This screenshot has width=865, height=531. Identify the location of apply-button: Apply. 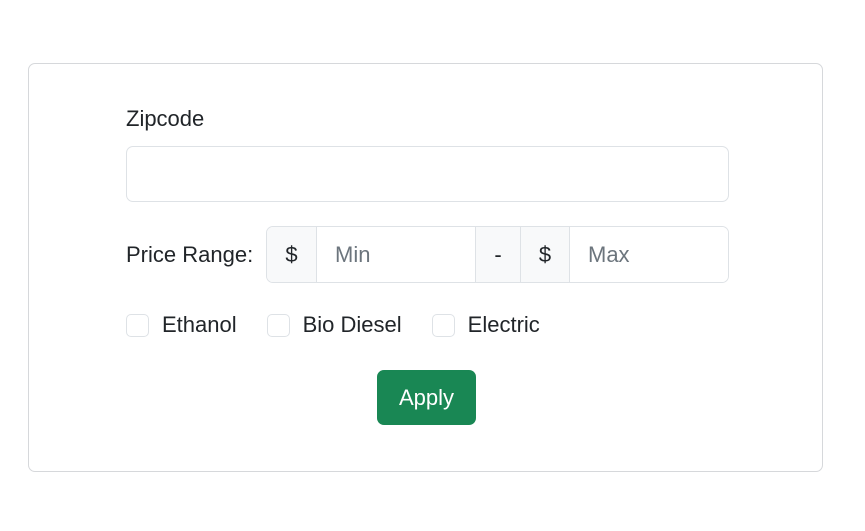
(426, 397).